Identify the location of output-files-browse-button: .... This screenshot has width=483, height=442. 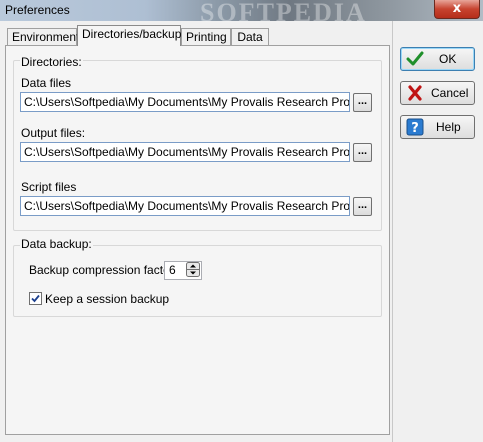
(362, 152).